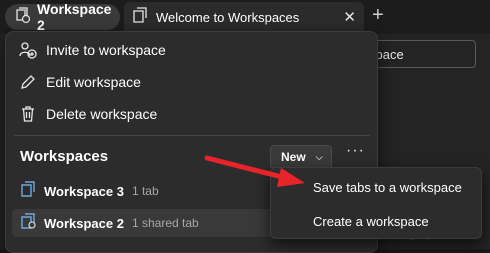 This screenshot has height=253, width=490. What do you see at coordinates (254, 171) in the screenshot?
I see `annotation-arrow` at bounding box center [254, 171].